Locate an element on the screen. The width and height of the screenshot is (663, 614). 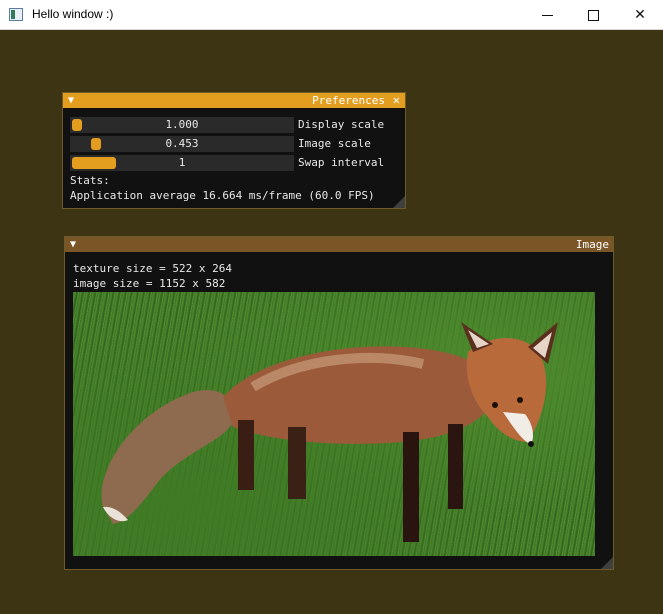
minimize-icon is located at coordinates (547, 15).